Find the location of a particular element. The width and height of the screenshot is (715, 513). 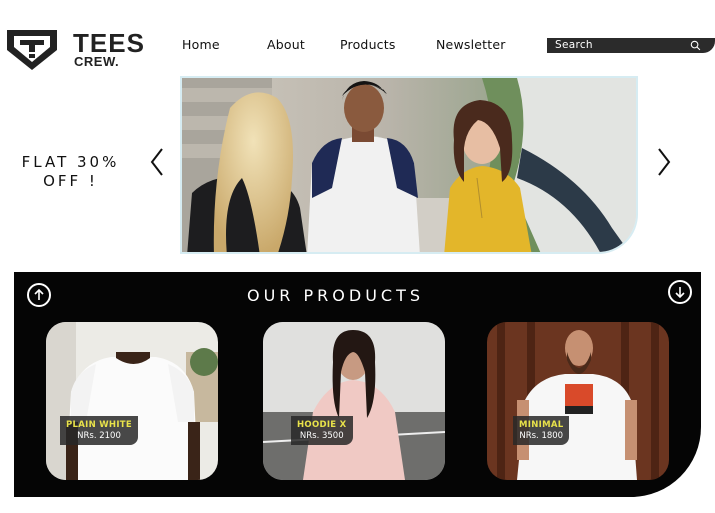

product-tag: PLAIN WHITE NRs. 2100 is located at coordinates (99, 430).